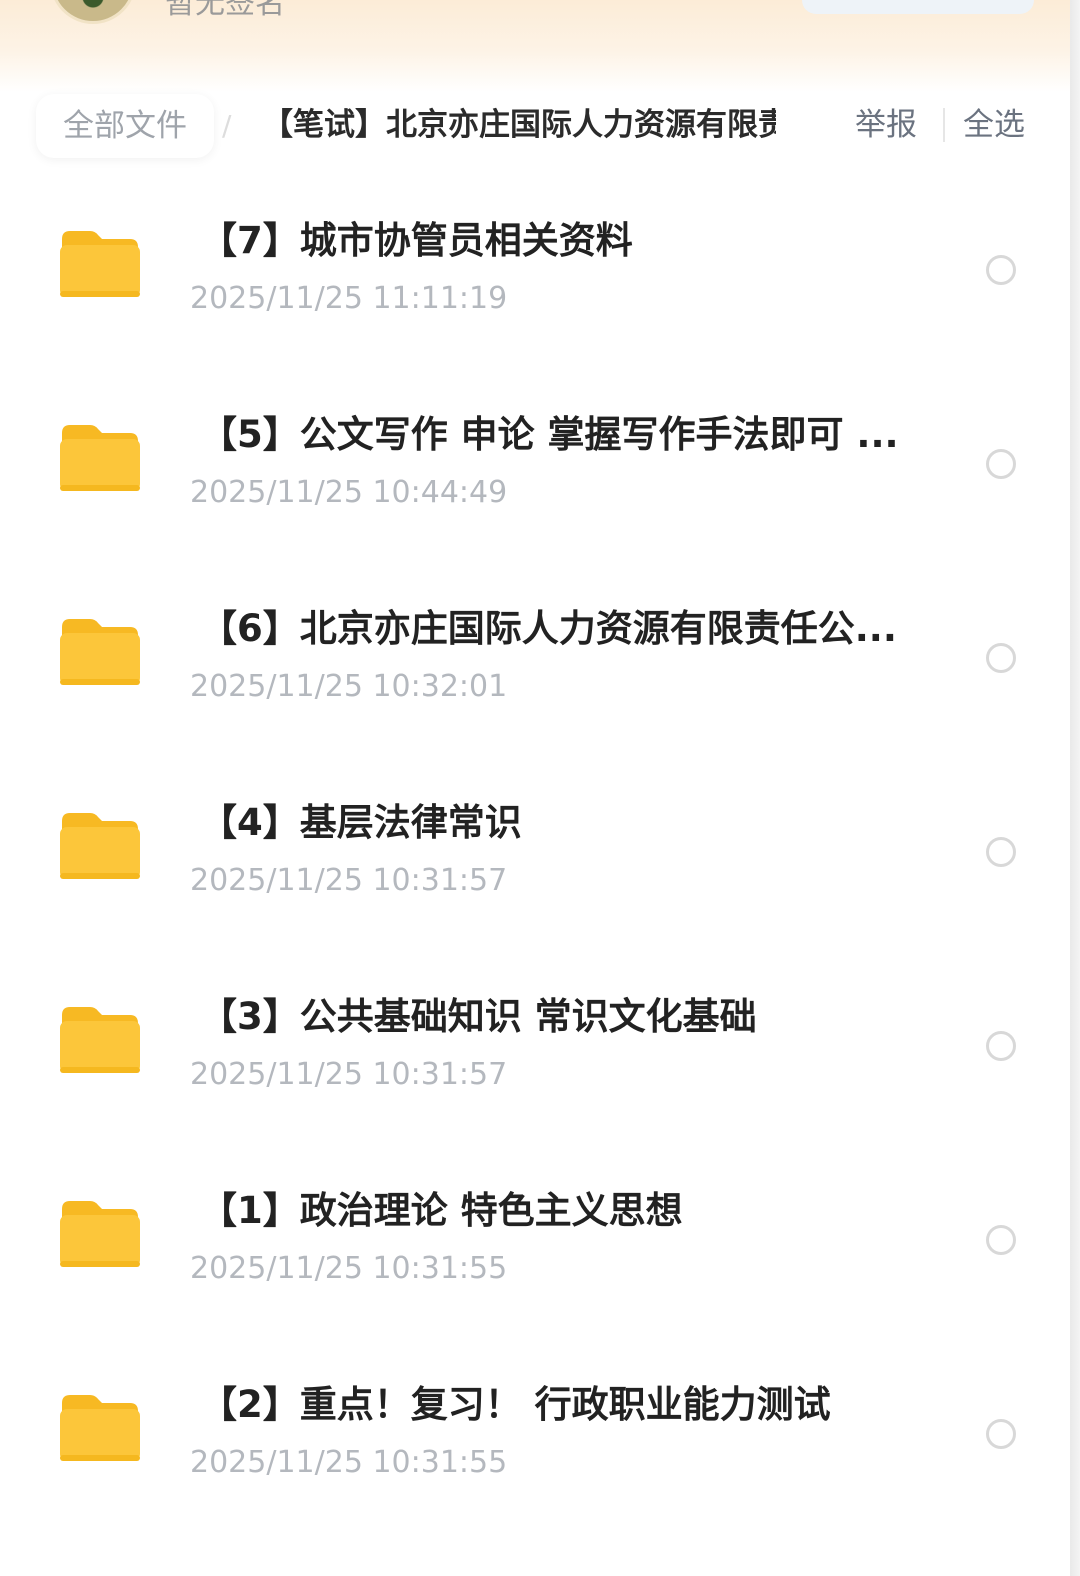 This screenshot has height=1576, width=1080. Describe the element at coordinates (535, 272) in the screenshot. I see `file-row: 【7】城市协管员相关资料 2025/11/25 11:11:19` at that location.